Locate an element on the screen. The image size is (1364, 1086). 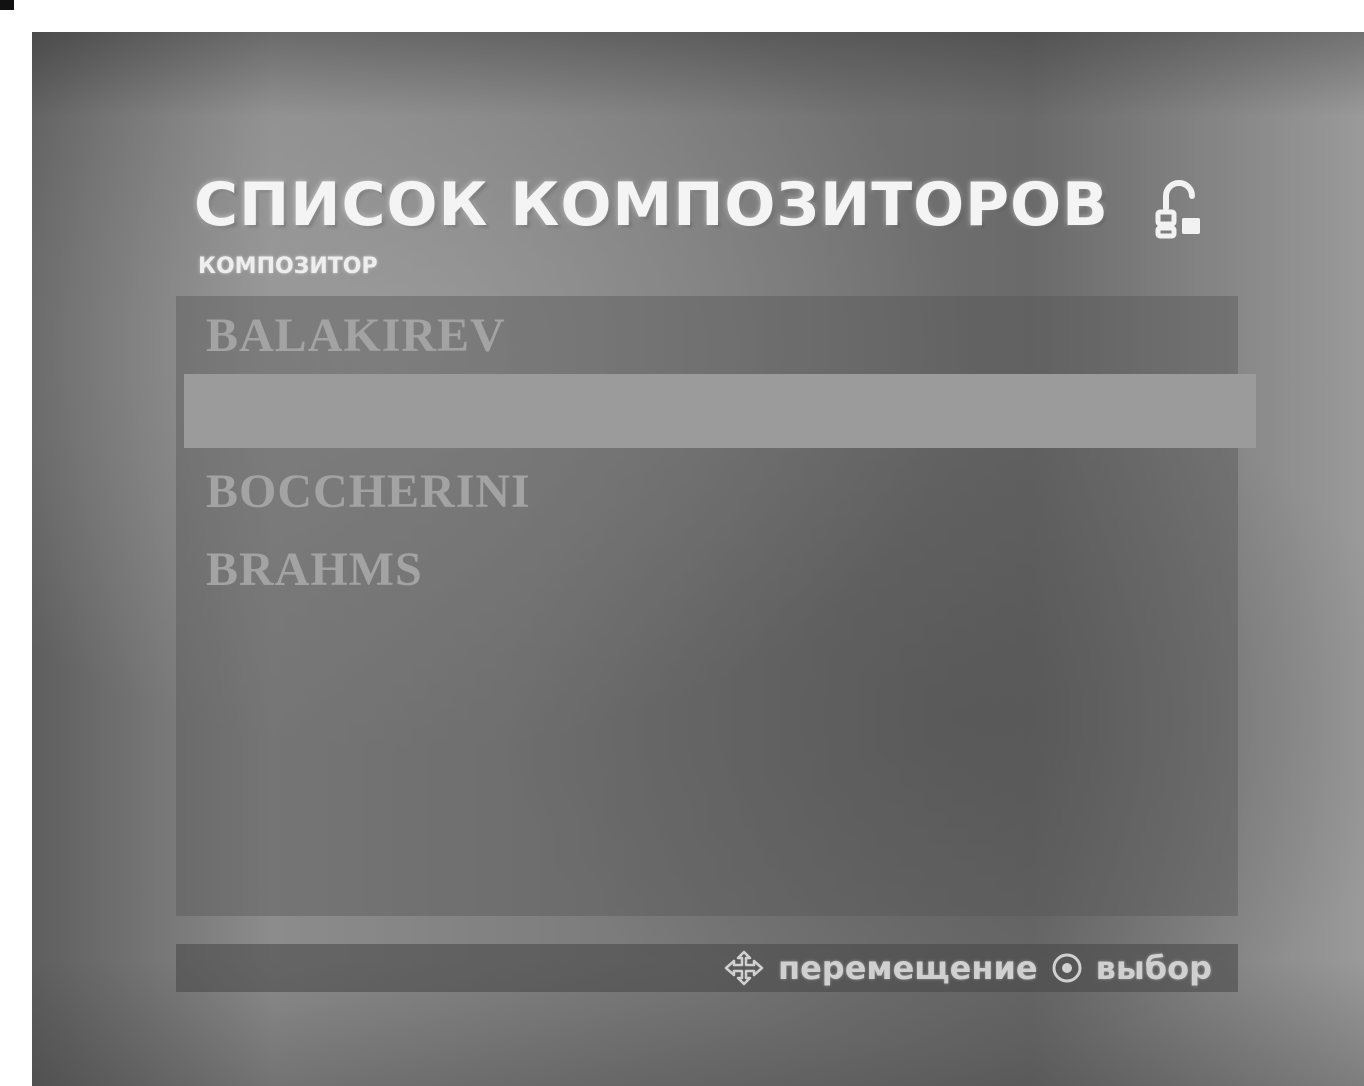
list-selection-highlight is located at coordinates (720, 411).